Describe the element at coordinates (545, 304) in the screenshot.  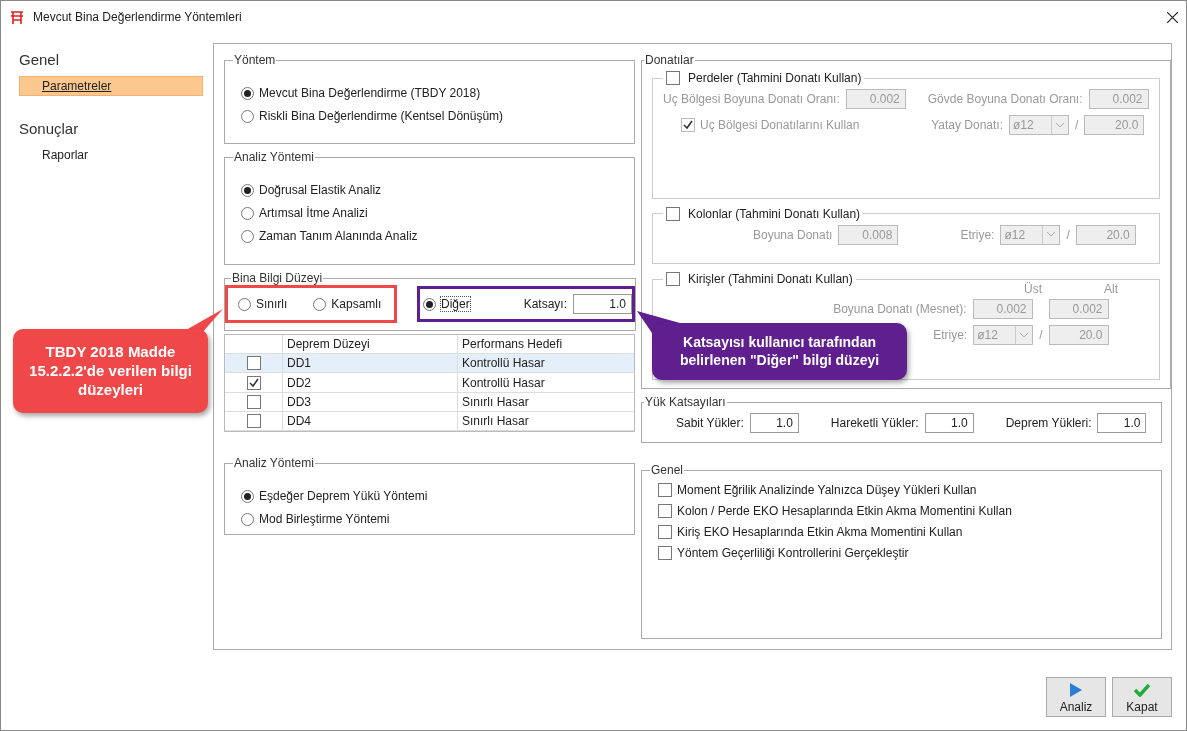
I see `field-label: Katsayı:` at that location.